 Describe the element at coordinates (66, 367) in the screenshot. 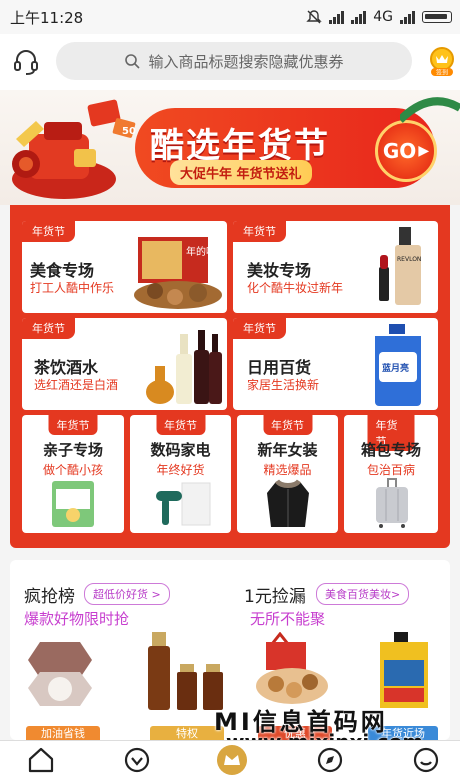

I see `card-title: 茶饮酒水` at that location.